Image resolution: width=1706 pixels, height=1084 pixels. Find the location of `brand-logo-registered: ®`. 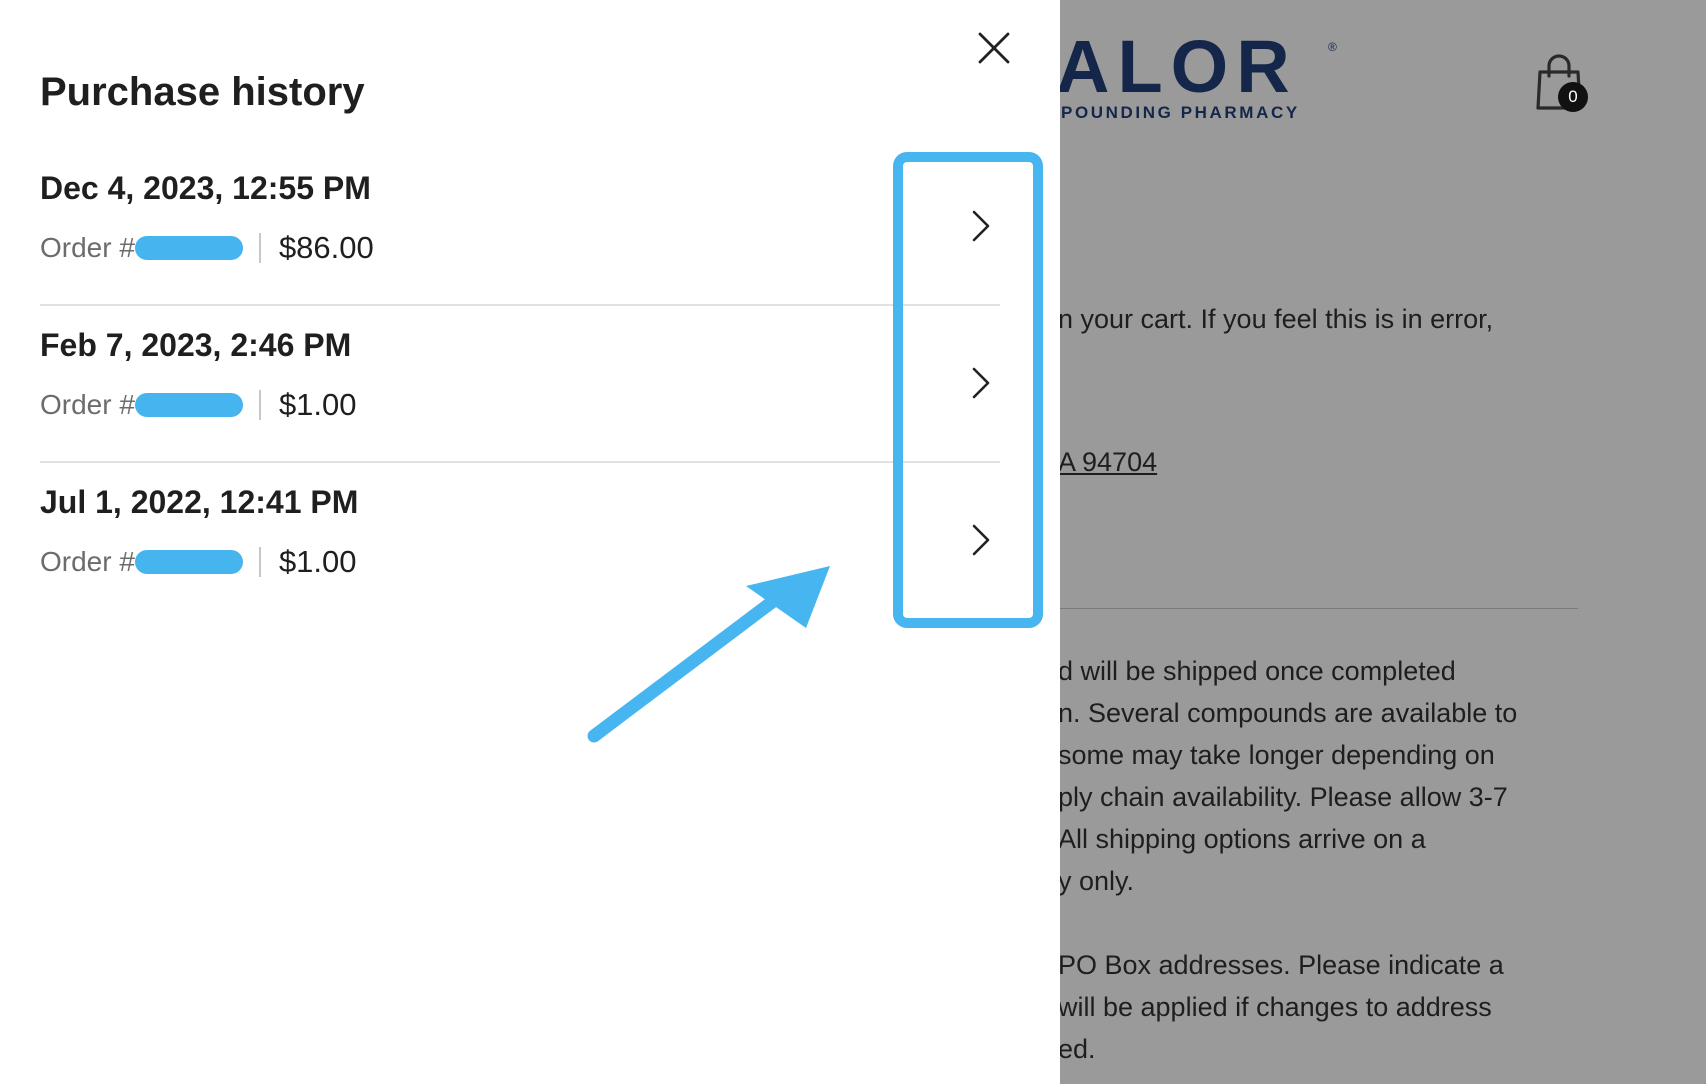

brand-logo-registered: ® is located at coordinates (1332, 47).